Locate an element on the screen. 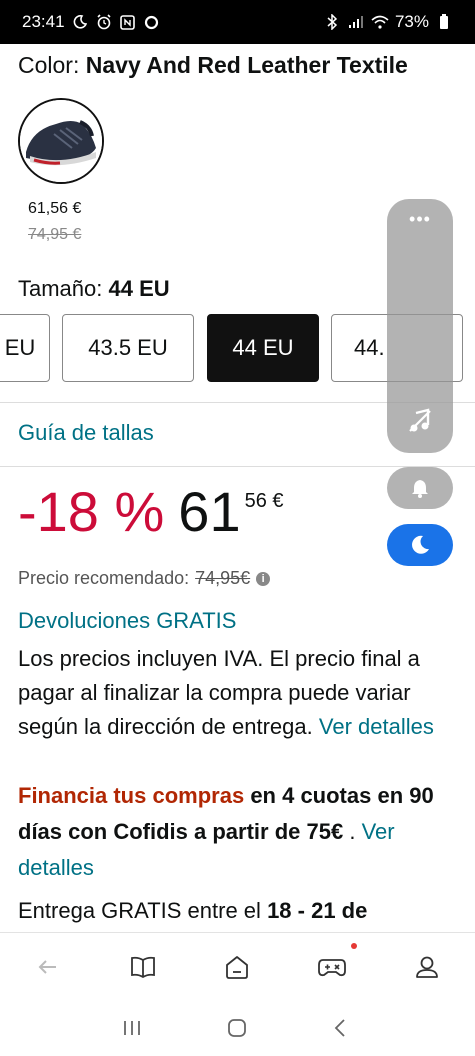  system-back-button is located at coordinates (340, 1028).